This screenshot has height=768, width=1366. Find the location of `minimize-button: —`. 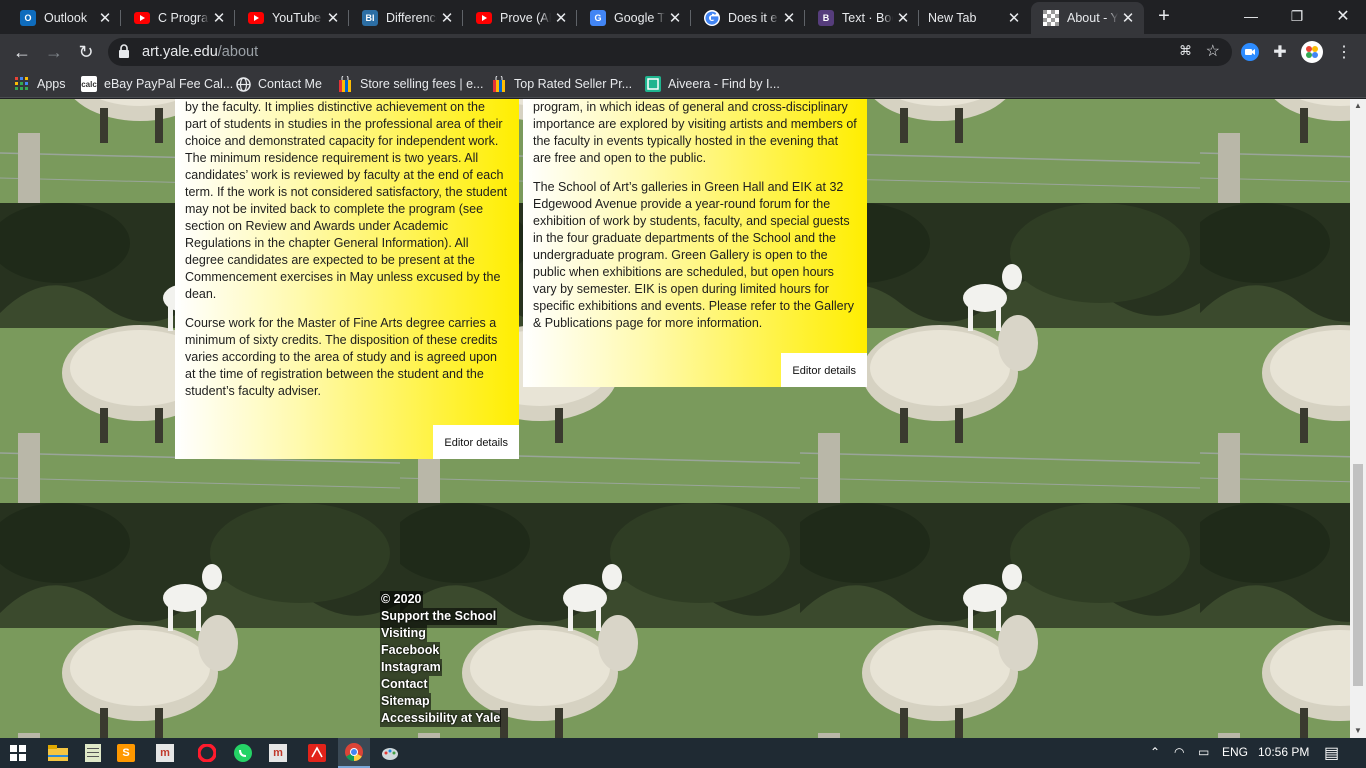

minimize-button: — is located at coordinates (1251, 16).